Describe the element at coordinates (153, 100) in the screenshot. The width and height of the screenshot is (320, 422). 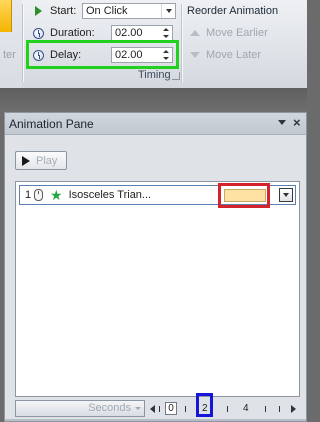
I see `slide-area-background` at that location.